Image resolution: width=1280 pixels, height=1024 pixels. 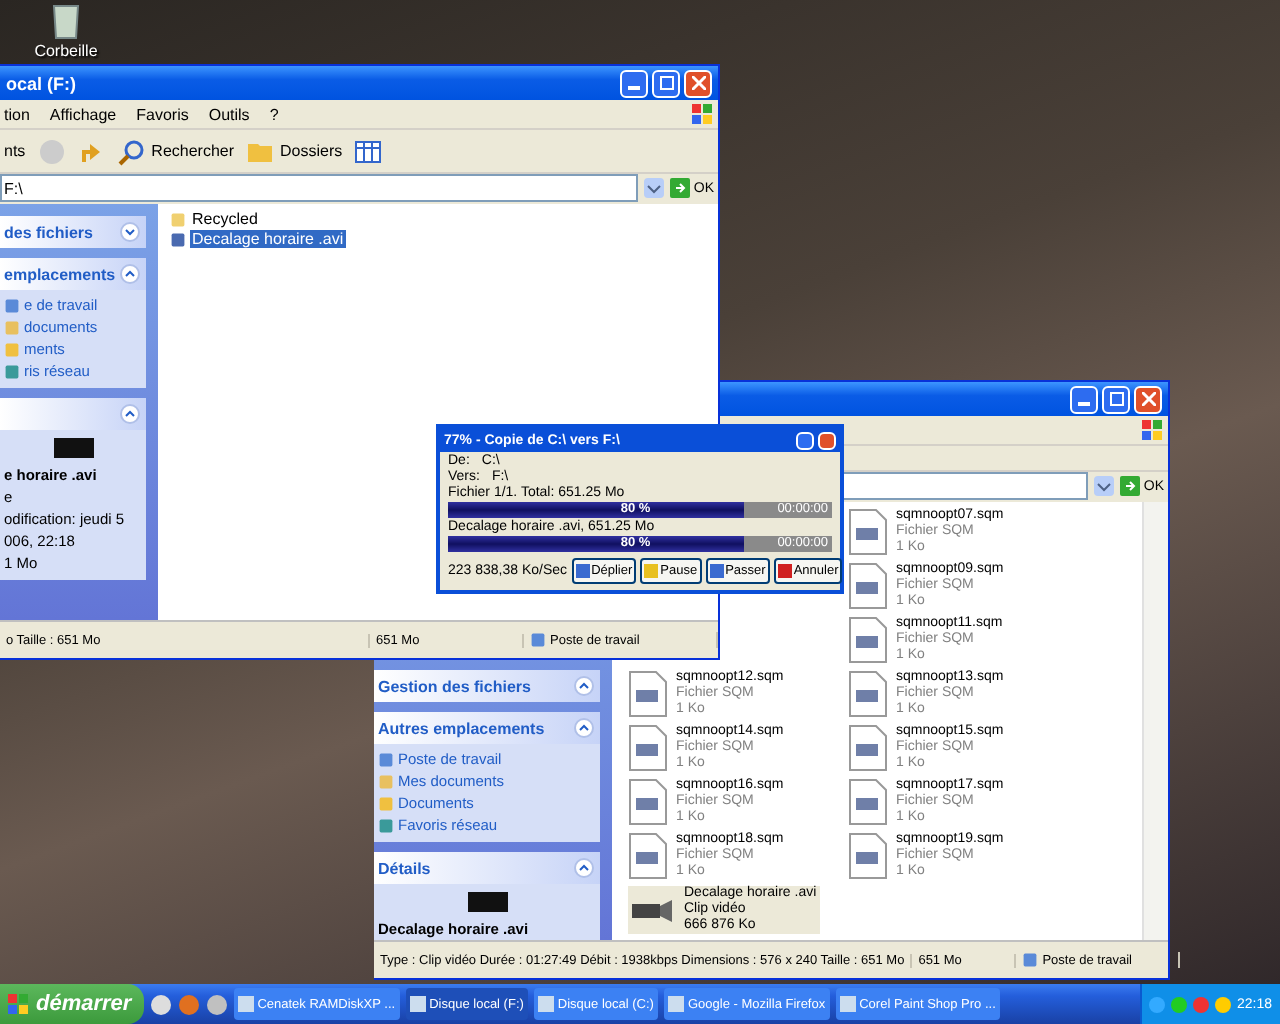 I want to click on toolbar-button: nts, so click(x=15, y=151).